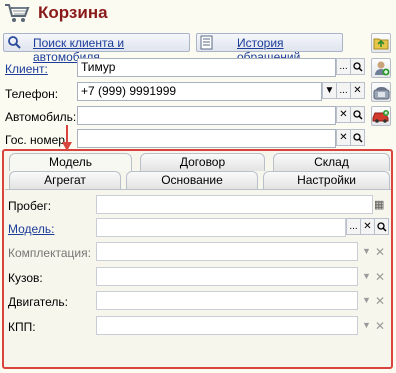  What do you see at coordinates (366, 300) in the screenshot?
I see `engine-dropdown-icon: ▼` at bounding box center [366, 300].